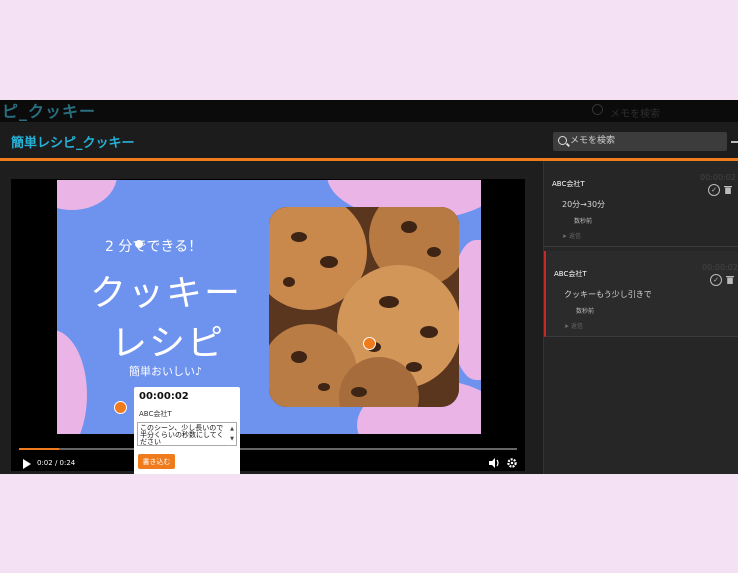 Image resolution: width=738 pixels, height=573 pixels. I want to click on search-input, so click(645, 141).